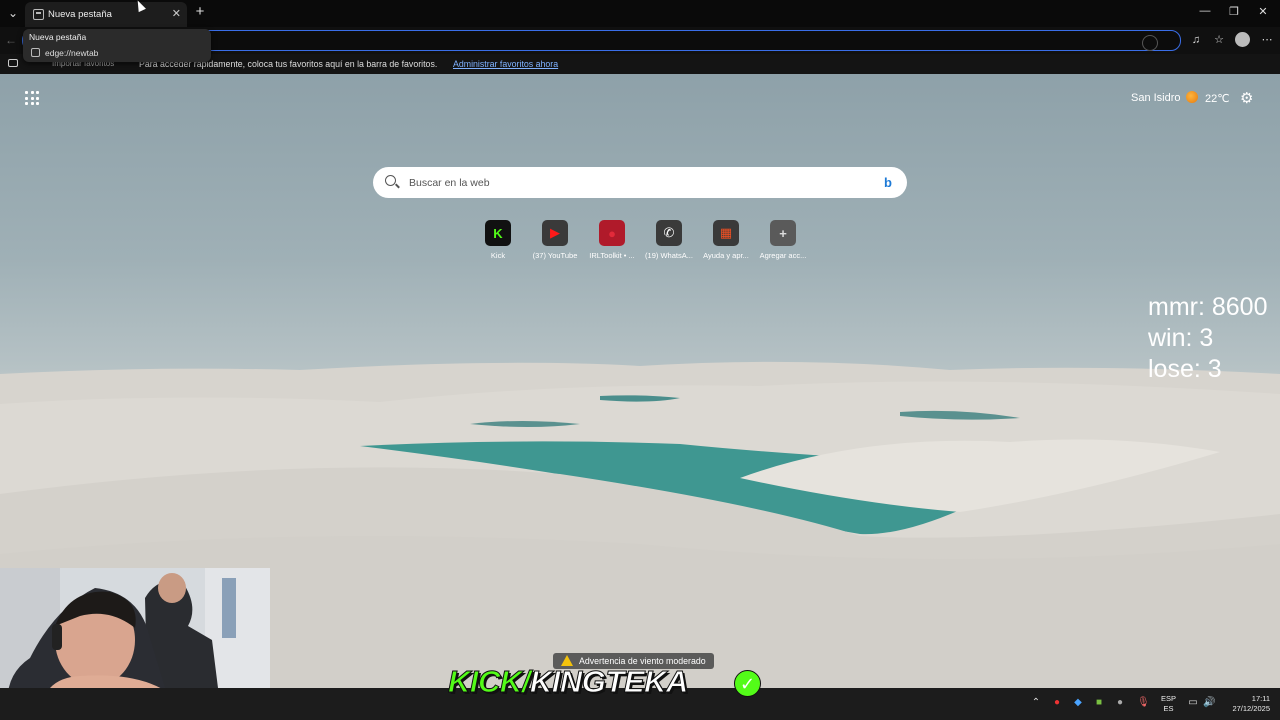 The width and height of the screenshot is (1280, 720). What do you see at coordinates (612, 233) in the screenshot?
I see `quick-link-icon: ●` at bounding box center [612, 233].